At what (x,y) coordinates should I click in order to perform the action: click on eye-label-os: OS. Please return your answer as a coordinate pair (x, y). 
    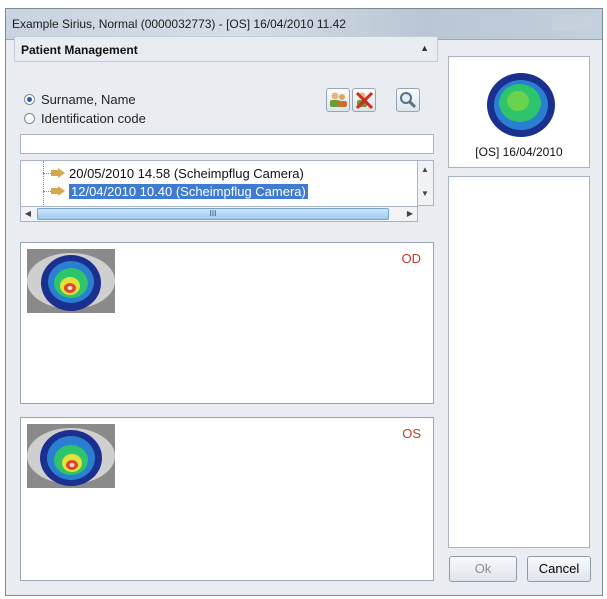
    Looking at the image, I should click on (411, 433).